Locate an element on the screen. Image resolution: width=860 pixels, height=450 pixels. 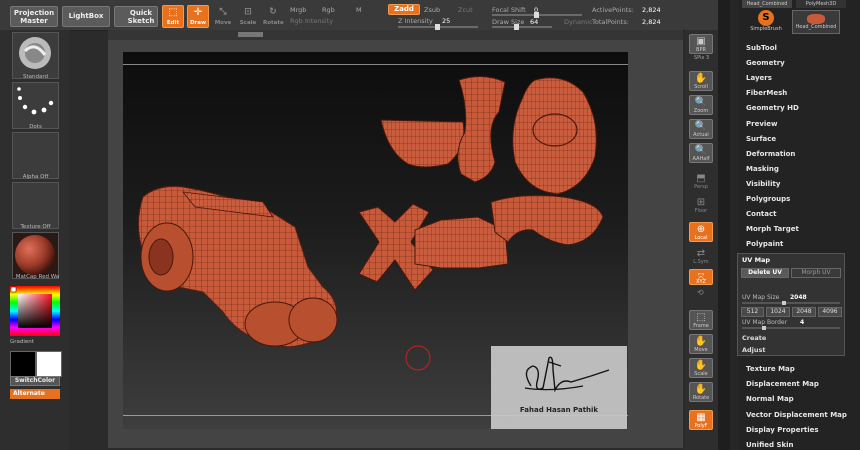
zoom-label: Zoom is located at coordinates (701, 111).